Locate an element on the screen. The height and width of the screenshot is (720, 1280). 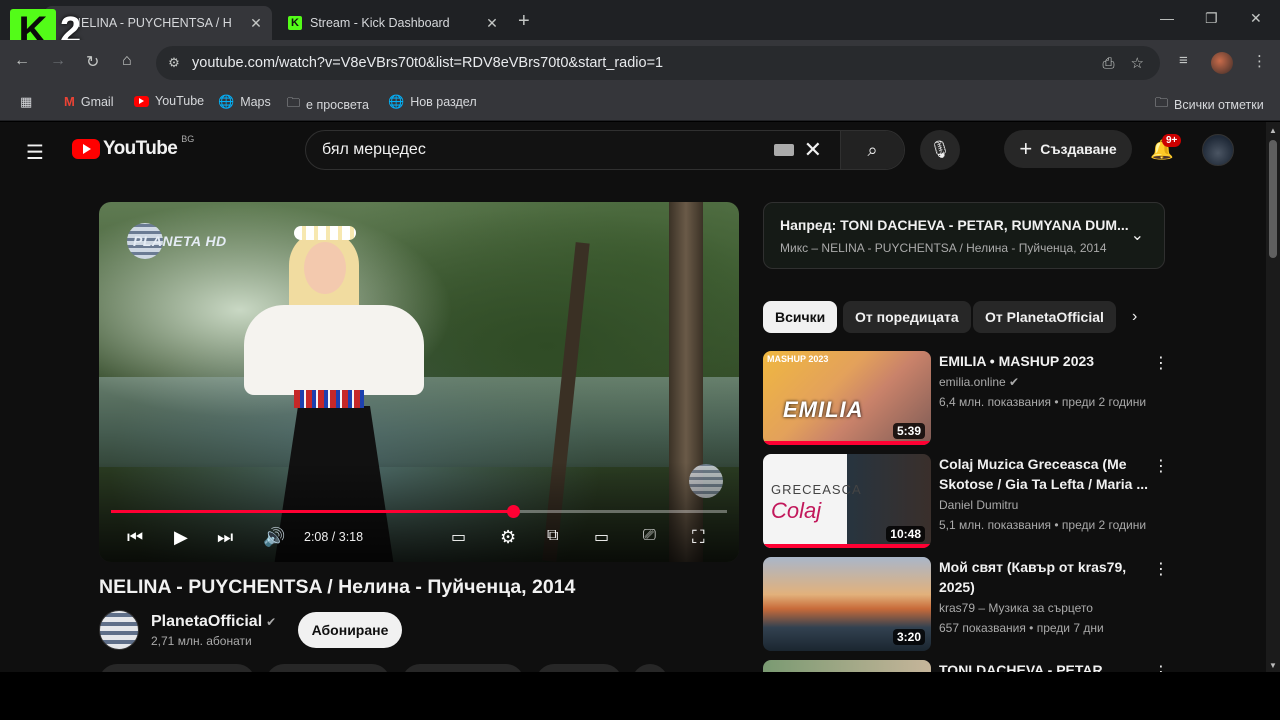
youtube-logo: YouTube BG is located at coordinates (133, 147).